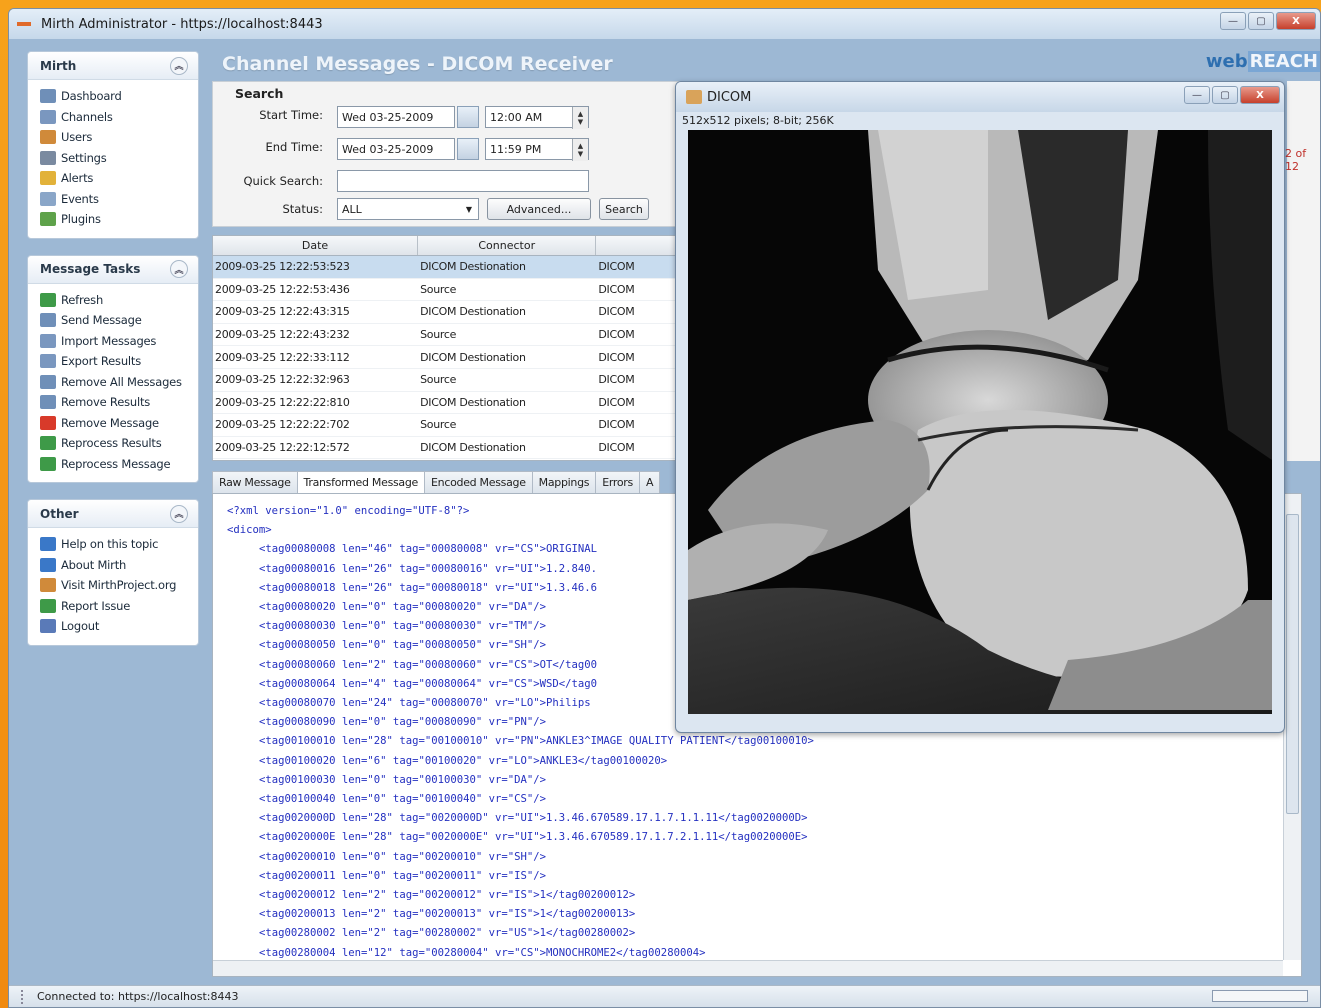  What do you see at coordinates (48, 443) in the screenshot?
I see `reprocess-results-icon` at bounding box center [48, 443].